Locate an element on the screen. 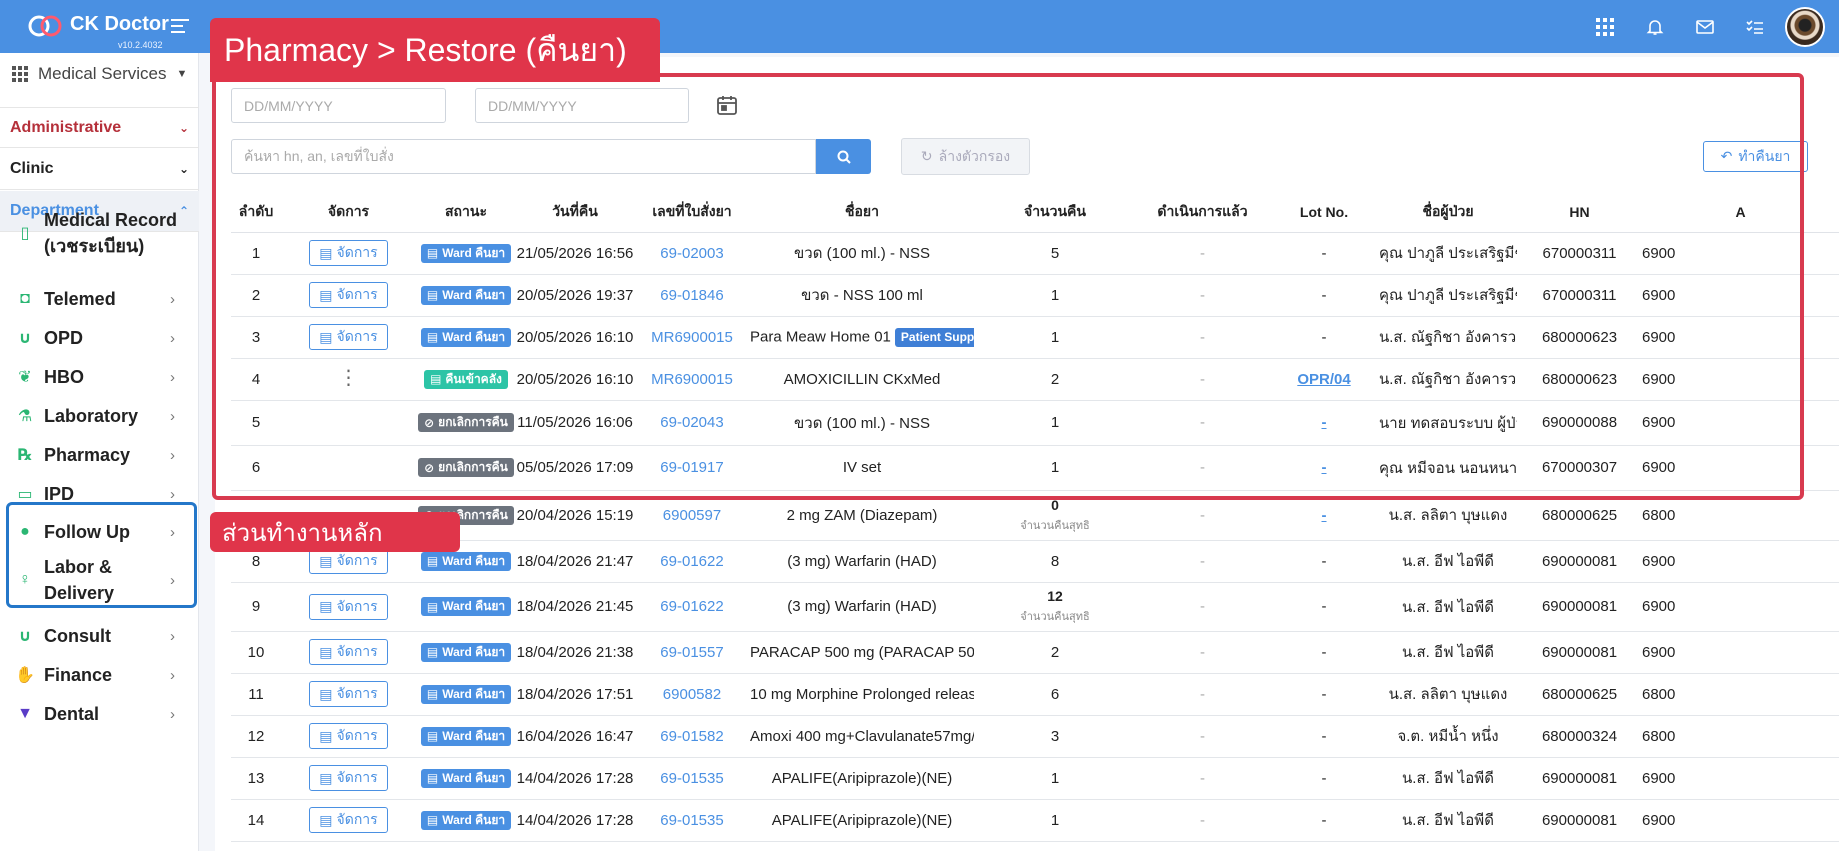 This screenshot has width=1839, height=851. sidebar-item-laboratory: ⚗ Laboratory › is located at coordinates (99, 416).